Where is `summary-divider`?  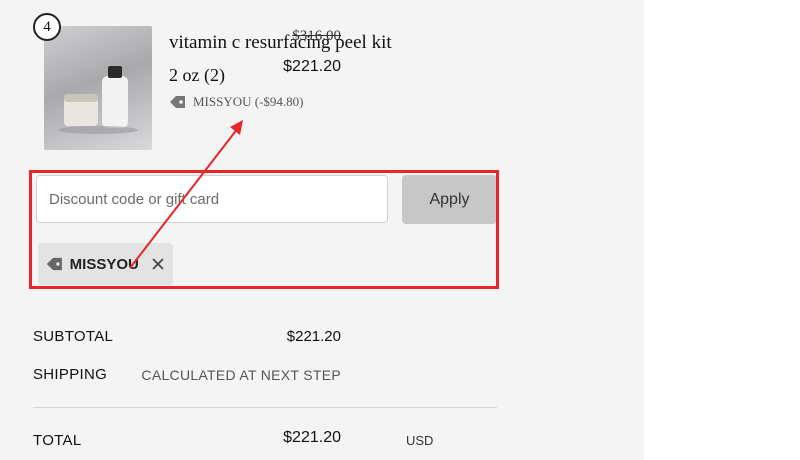 summary-divider is located at coordinates (265, 407).